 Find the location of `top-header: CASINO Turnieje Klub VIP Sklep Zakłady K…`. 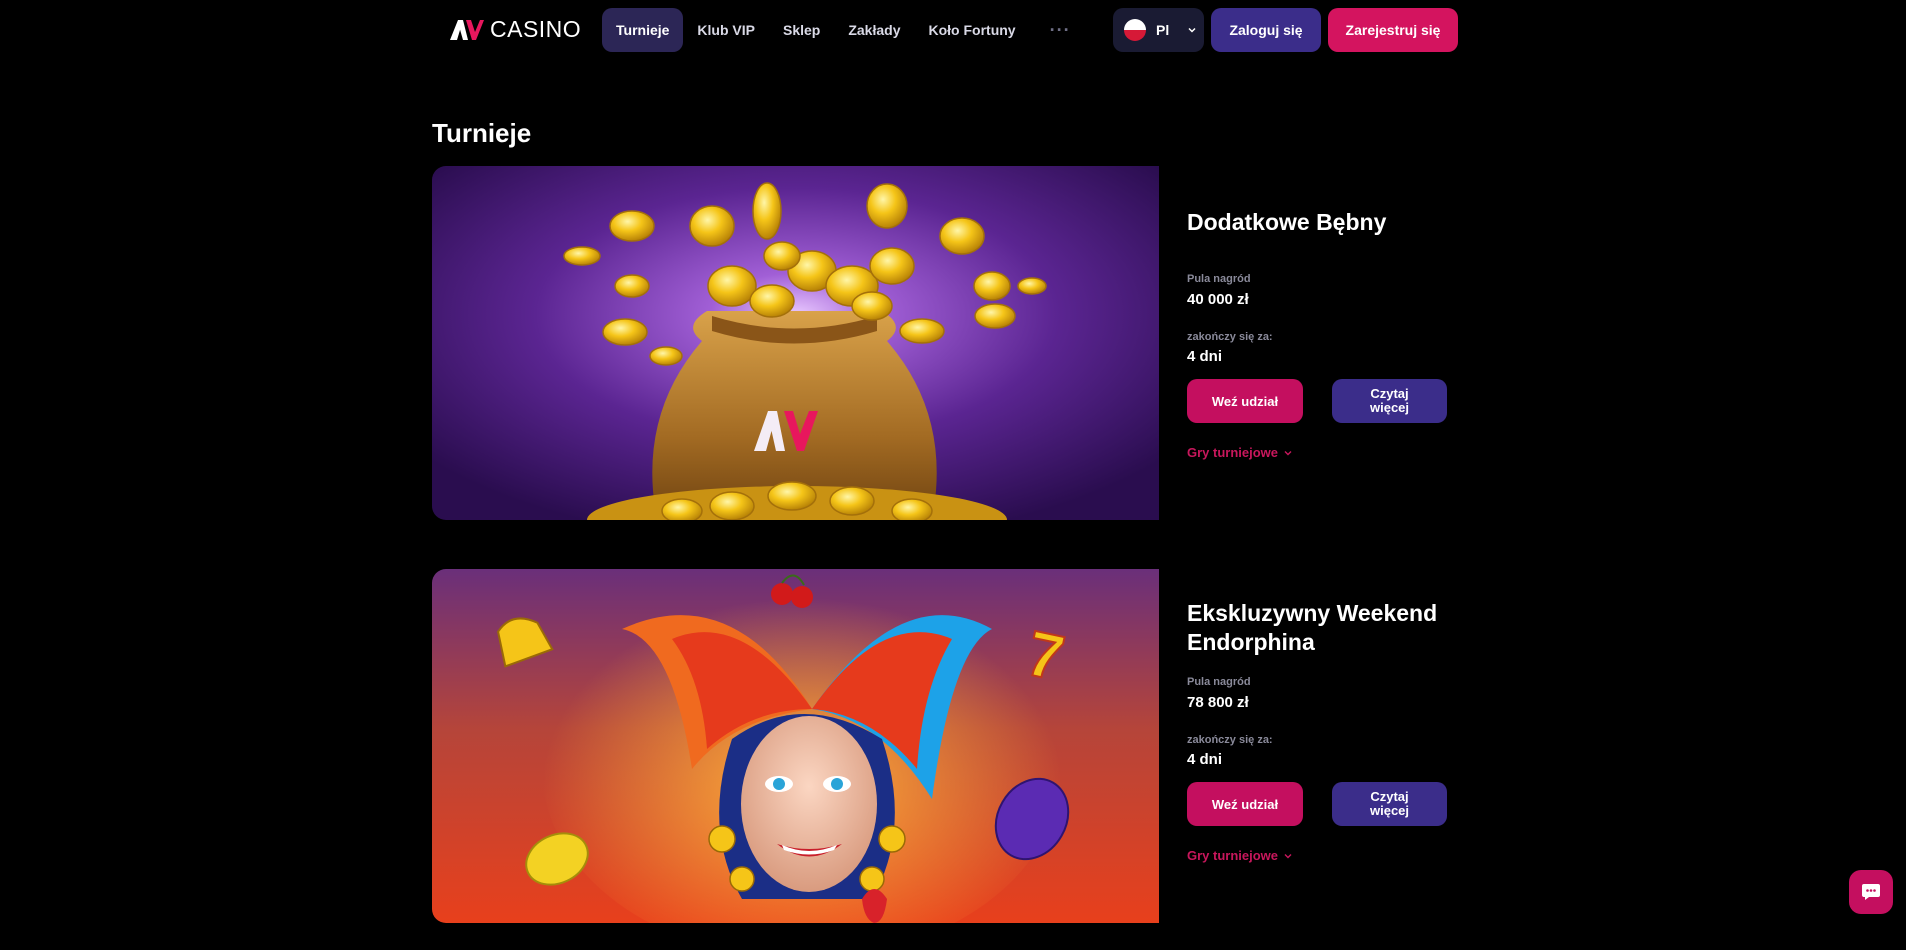

top-header: CASINO Turnieje Klub VIP Sklep Zakłady K… is located at coordinates (953, 29).